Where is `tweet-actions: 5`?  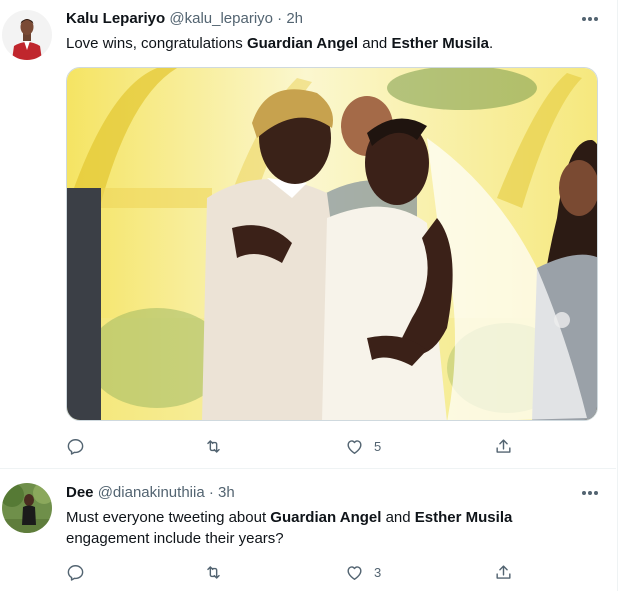 tweet-actions: 5 is located at coordinates (292, 446).